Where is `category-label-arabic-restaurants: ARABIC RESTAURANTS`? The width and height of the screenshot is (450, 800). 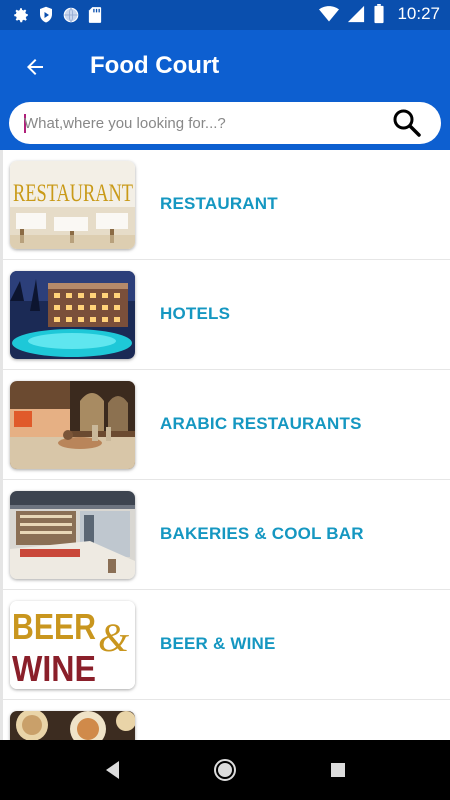 category-label-arabic-restaurants: ARABIC RESTAURANTS is located at coordinates (261, 423).